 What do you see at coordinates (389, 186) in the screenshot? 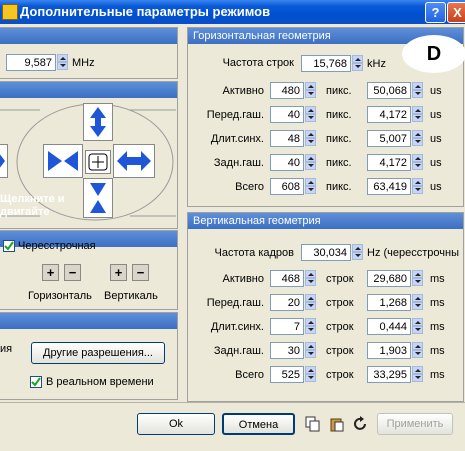
I see `h-row-time-field: 63,419` at bounding box center [389, 186].